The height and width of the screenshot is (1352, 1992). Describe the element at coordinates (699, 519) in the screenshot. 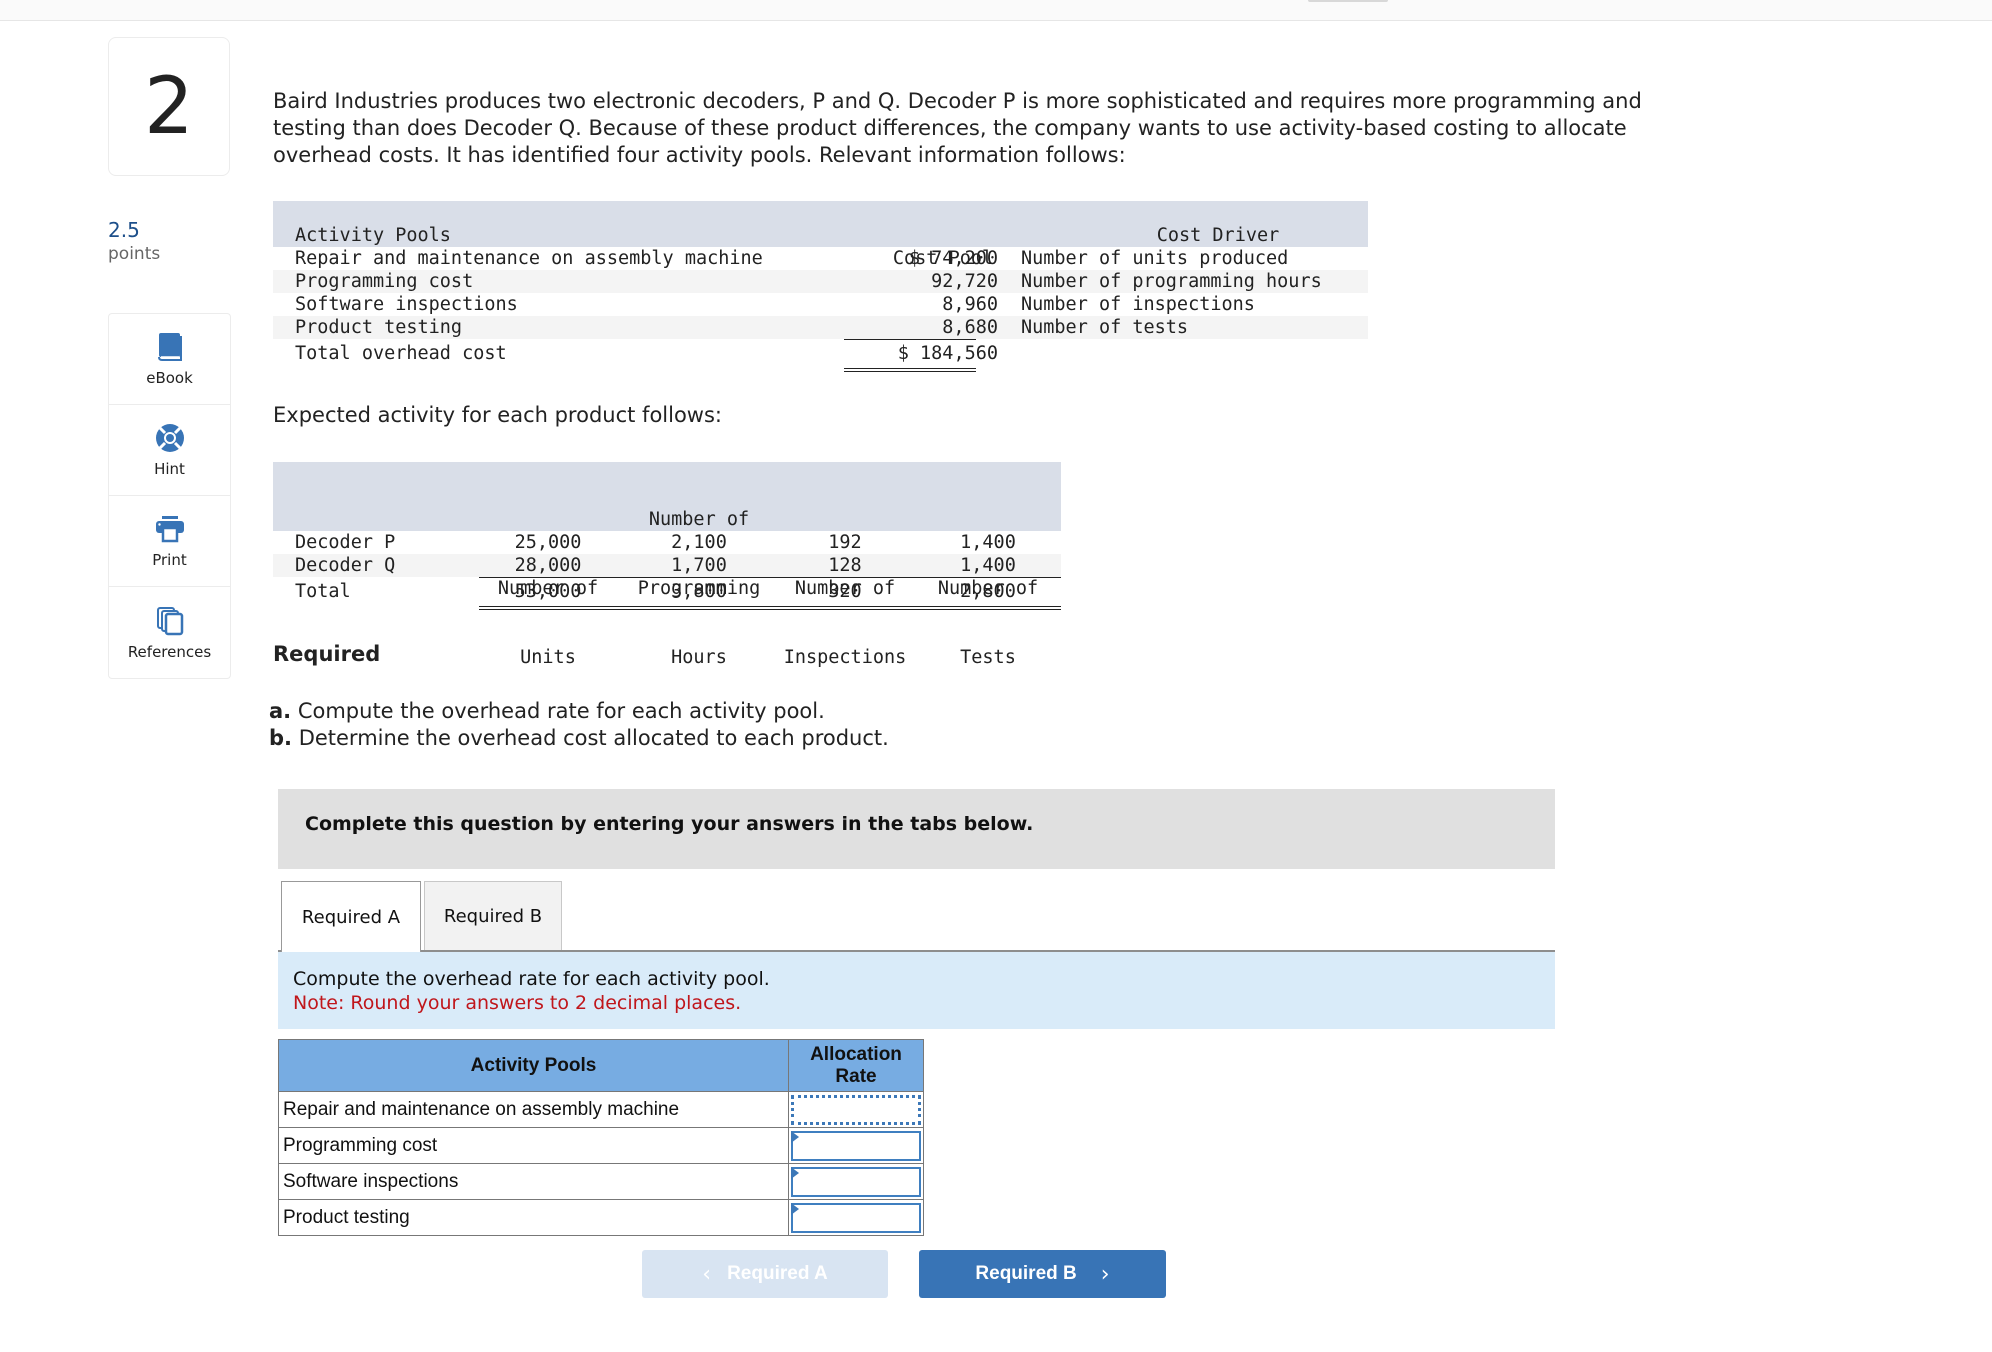

I see `header-line: Number of` at that location.